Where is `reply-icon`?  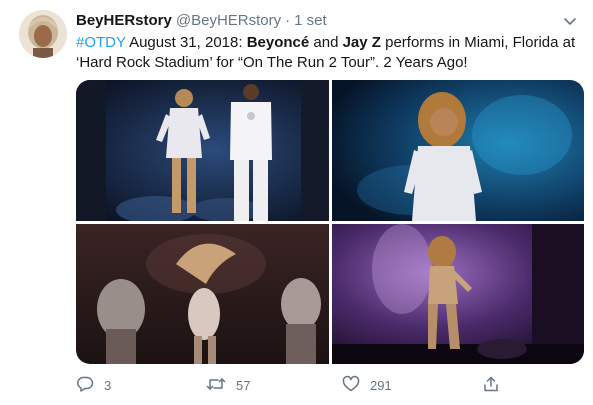
reply-icon is located at coordinates (90, 385).